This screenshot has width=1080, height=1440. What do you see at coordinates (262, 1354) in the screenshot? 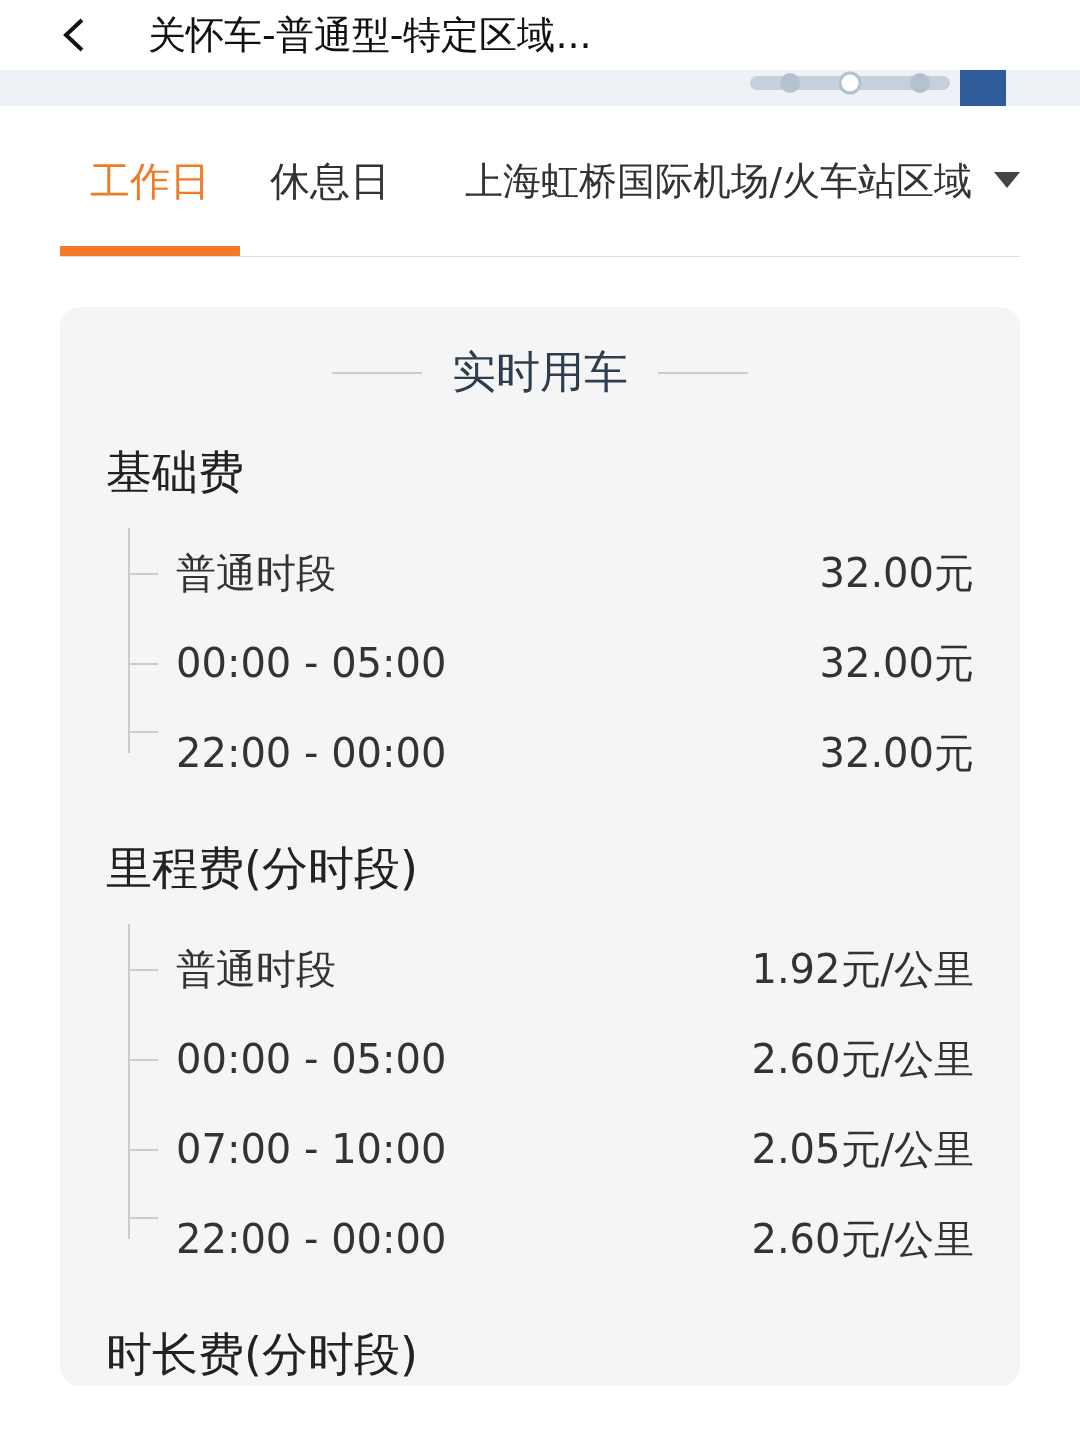
I see `section-heading: 时长费(分时段)` at bounding box center [262, 1354].